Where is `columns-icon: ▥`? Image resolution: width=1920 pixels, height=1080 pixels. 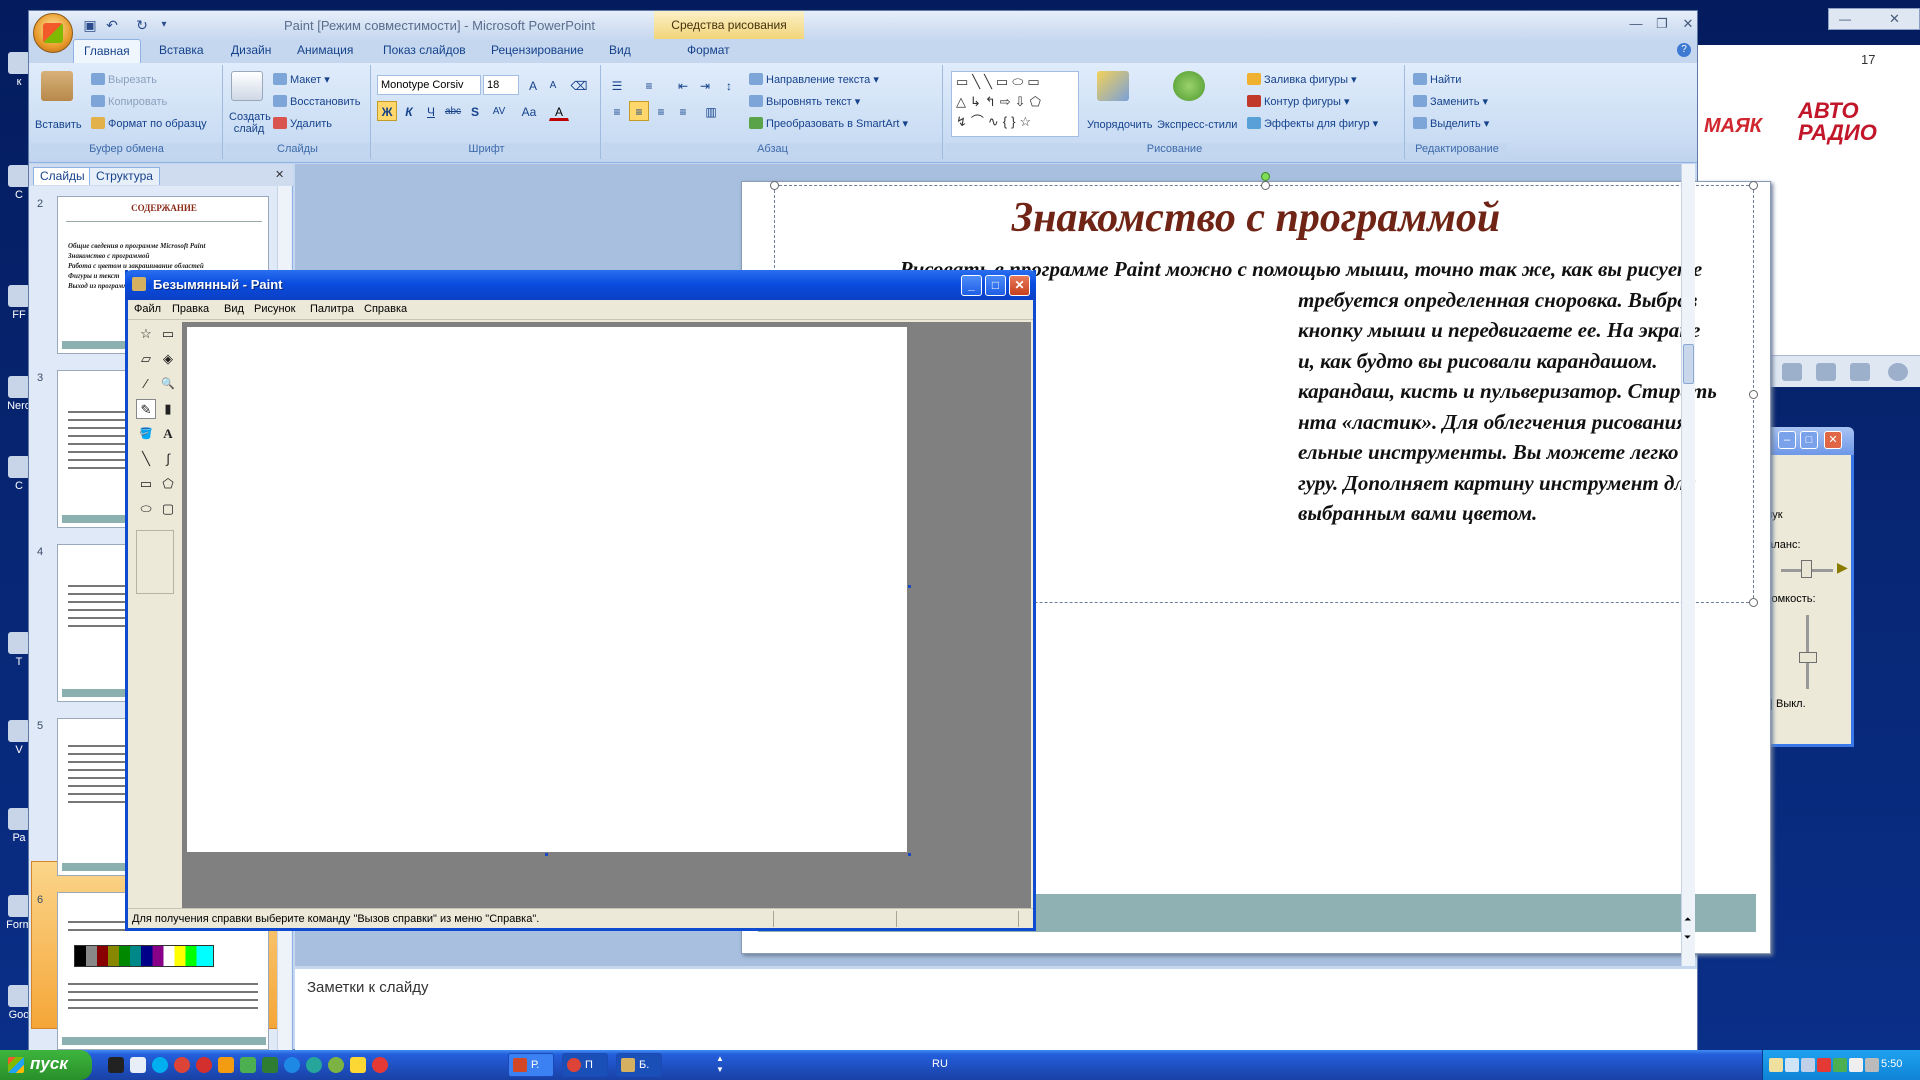
columns-icon: ▥ is located at coordinates (711, 111).